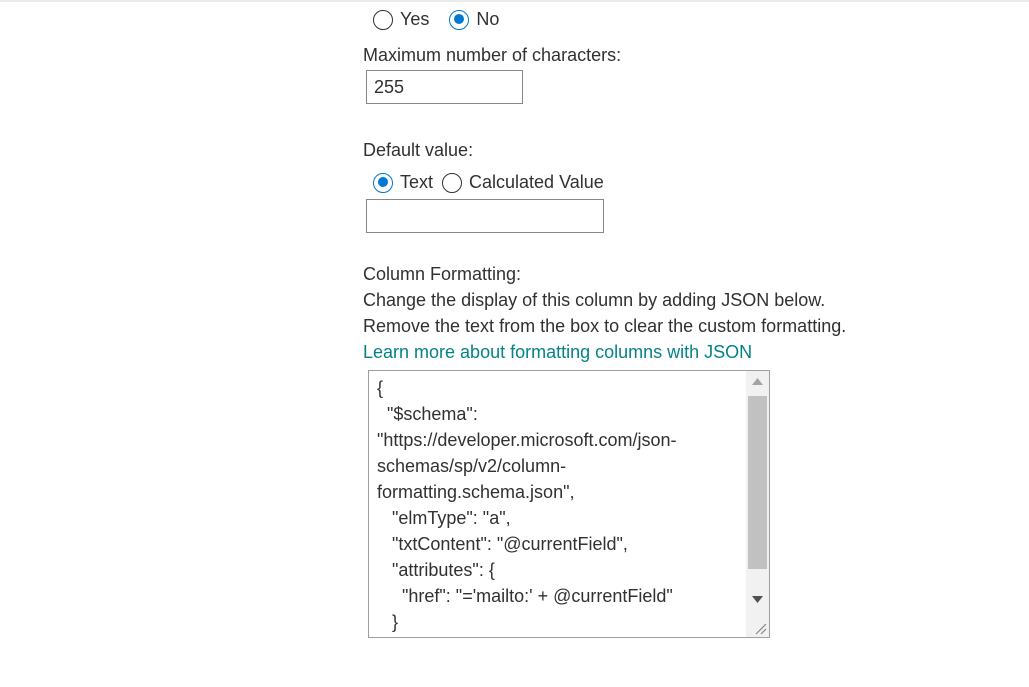 Image resolution: width=1029 pixels, height=687 pixels. Describe the element at coordinates (527, 440) in the screenshot. I see `json-line: "https://developer.microsoft.com/json-` at that location.